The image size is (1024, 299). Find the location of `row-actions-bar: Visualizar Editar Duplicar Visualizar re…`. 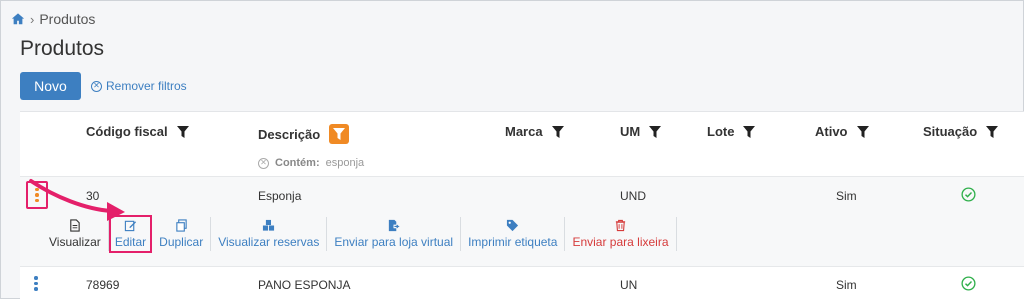

row-actions-bar: Visualizar Editar Duplicar Visualizar re… is located at coordinates (359, 236).